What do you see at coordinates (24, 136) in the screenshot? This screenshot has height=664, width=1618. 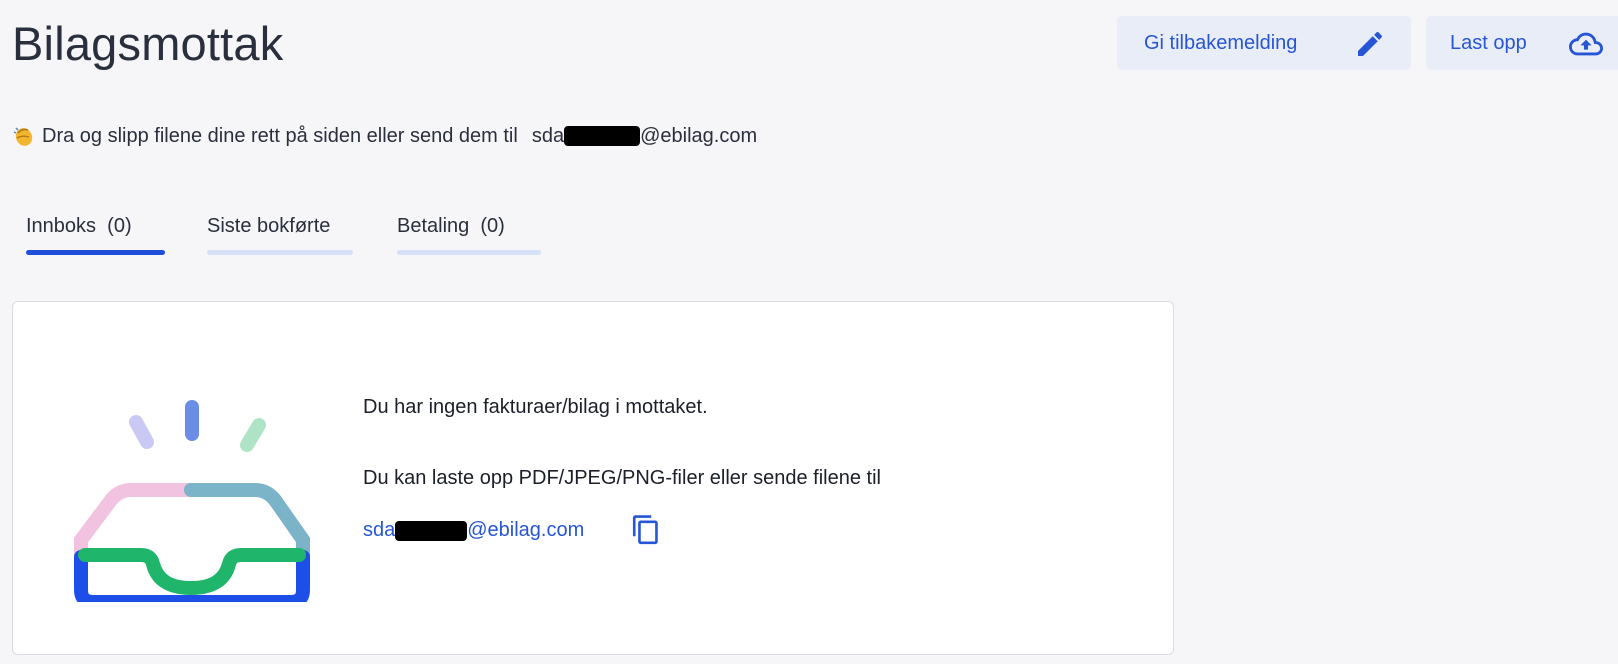 I see `waving-hand-icon` at bounding box center [24, 136].